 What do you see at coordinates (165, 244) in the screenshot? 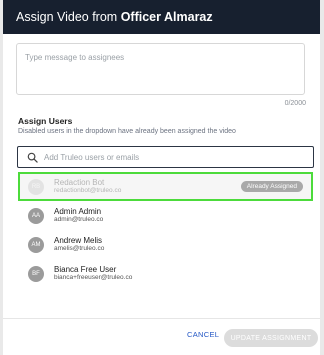
I see `user-option-andrew-melis: AM Andrew Melis amelis@truleo.co` at bounding box center [165, 244].